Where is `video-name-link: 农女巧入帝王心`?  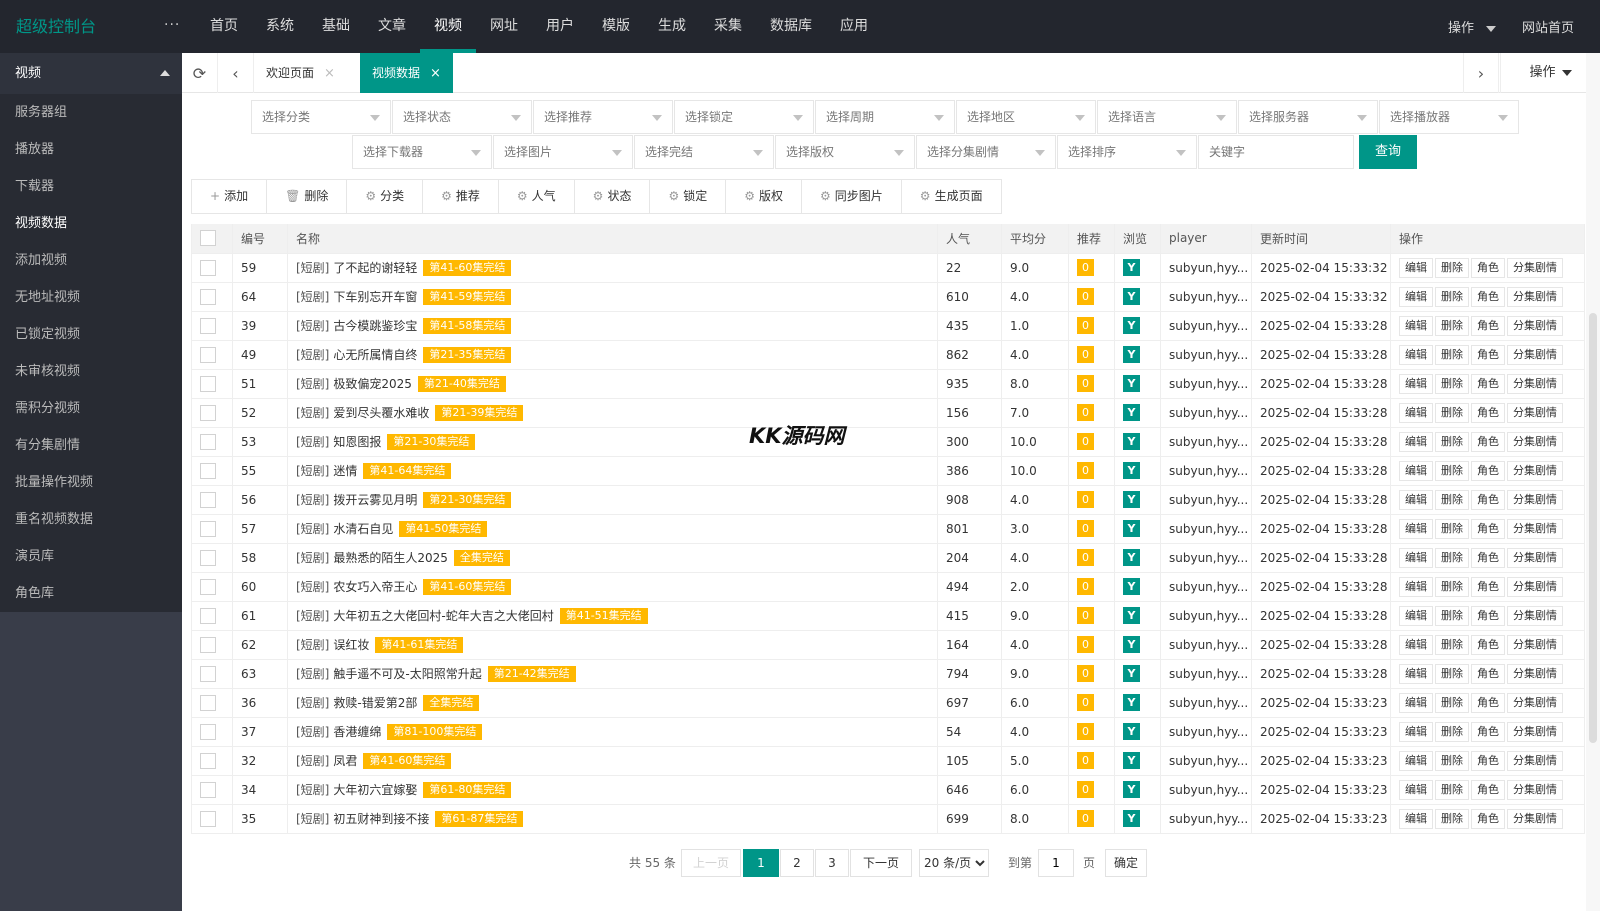 video-name-link: 农女巧入帝王心 is located at coordinates (375, 587).